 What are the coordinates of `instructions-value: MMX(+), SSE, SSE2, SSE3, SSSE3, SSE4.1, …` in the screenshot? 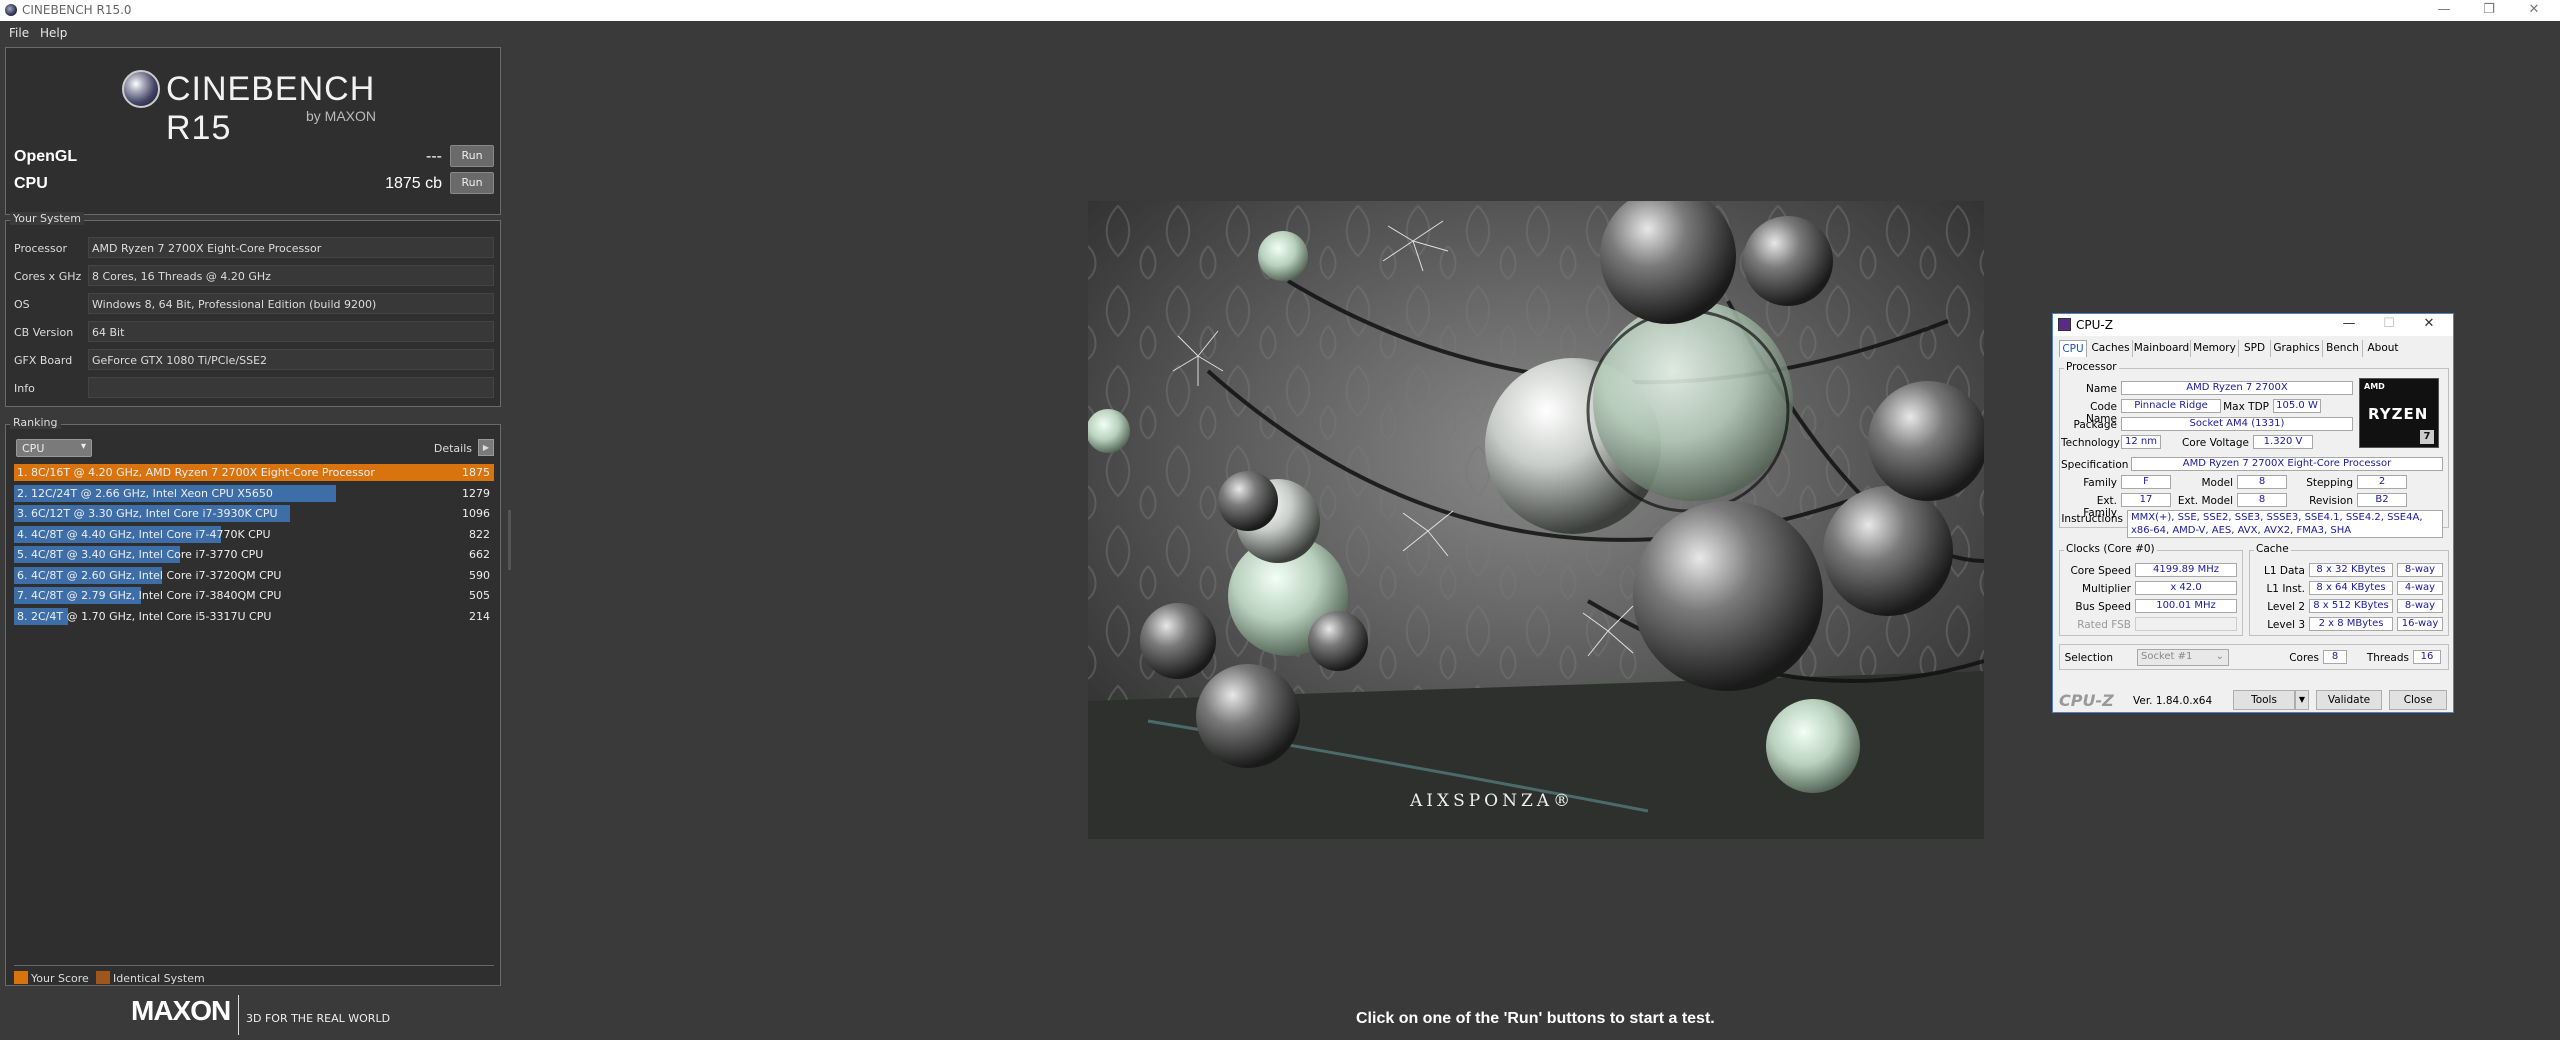 It's located at (2285, 524).